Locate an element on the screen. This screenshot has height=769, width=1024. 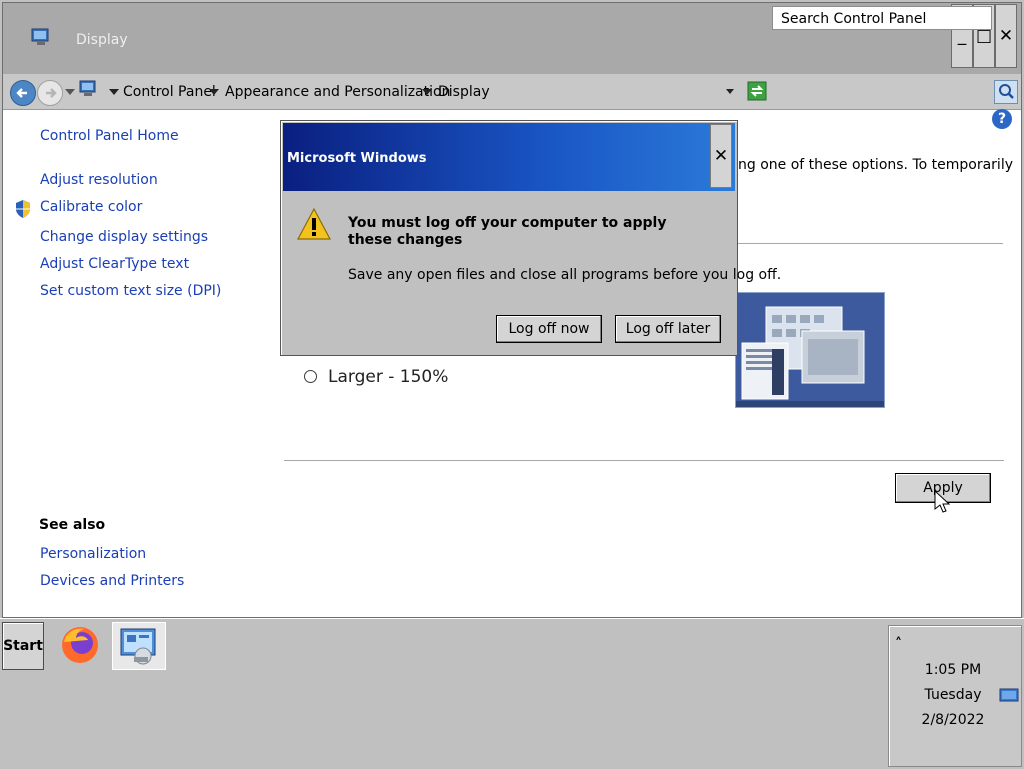
display-preview-image is located at coordinates (810, 350).